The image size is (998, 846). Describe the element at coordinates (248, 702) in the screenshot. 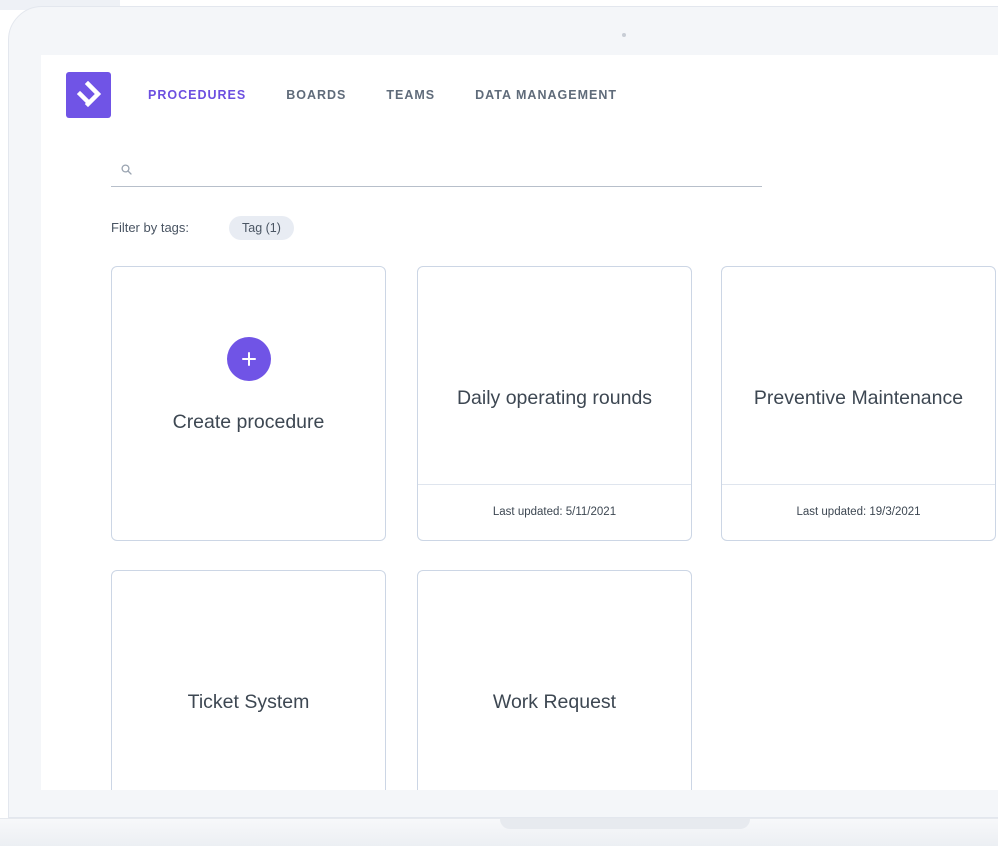

I see `procedure-title: Ticket System` at that location.